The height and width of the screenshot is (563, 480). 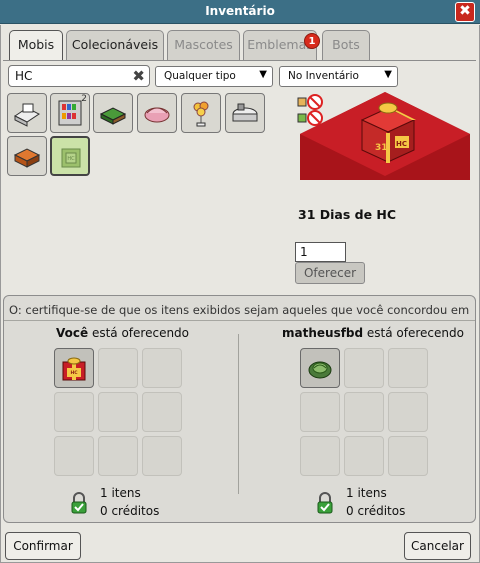 I want to click on confirm-button: Confirmar, so click(x=43, y=546).